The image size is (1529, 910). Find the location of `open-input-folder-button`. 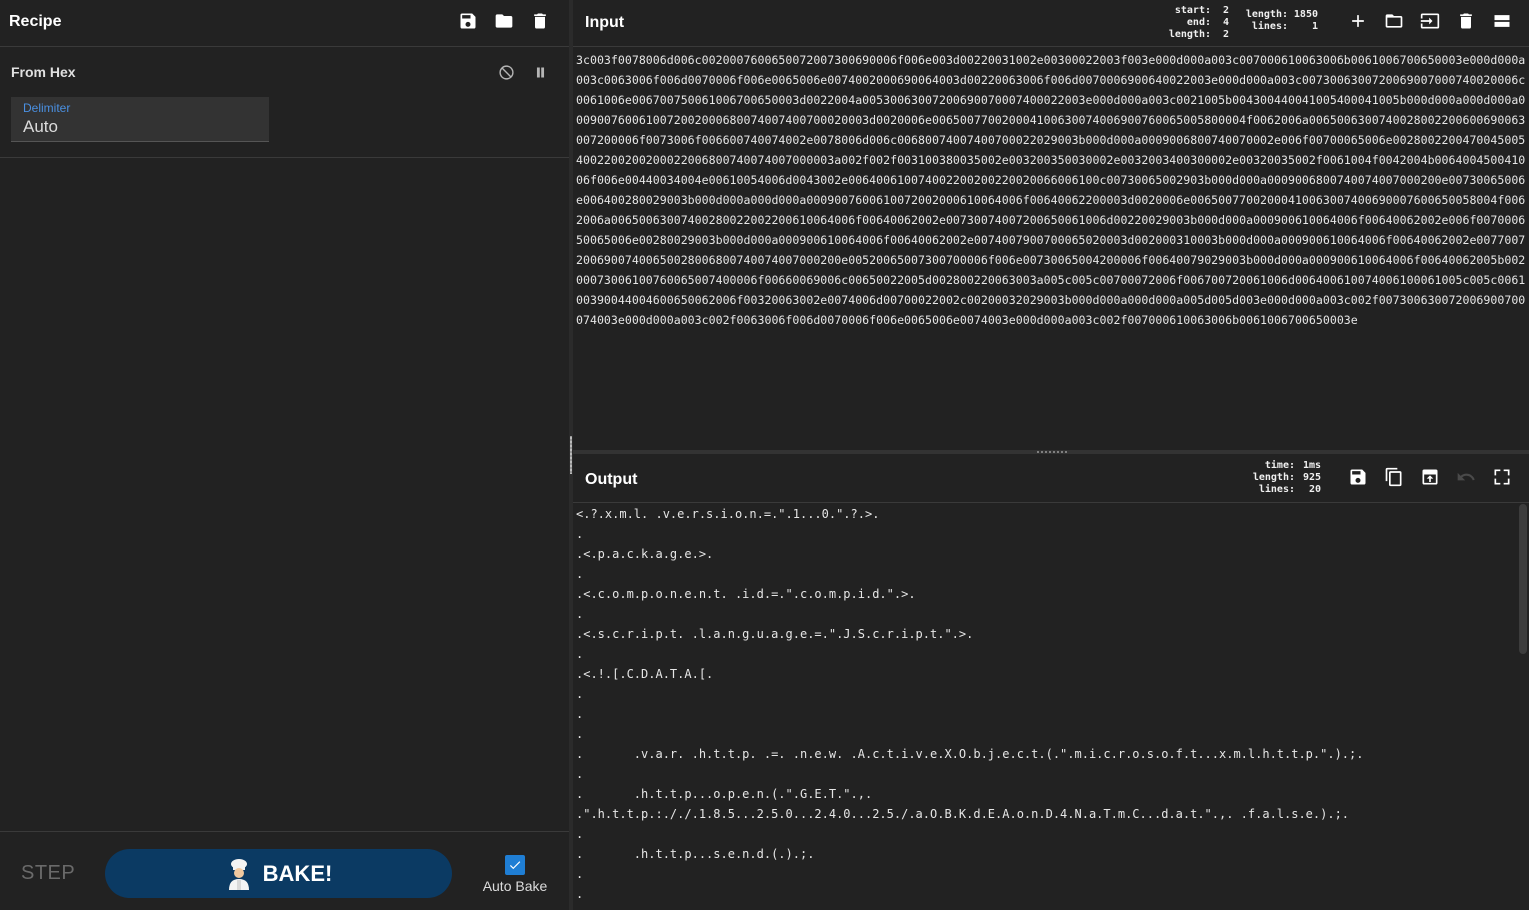

open-input-folder-button is located at coordinates (1430, 21).